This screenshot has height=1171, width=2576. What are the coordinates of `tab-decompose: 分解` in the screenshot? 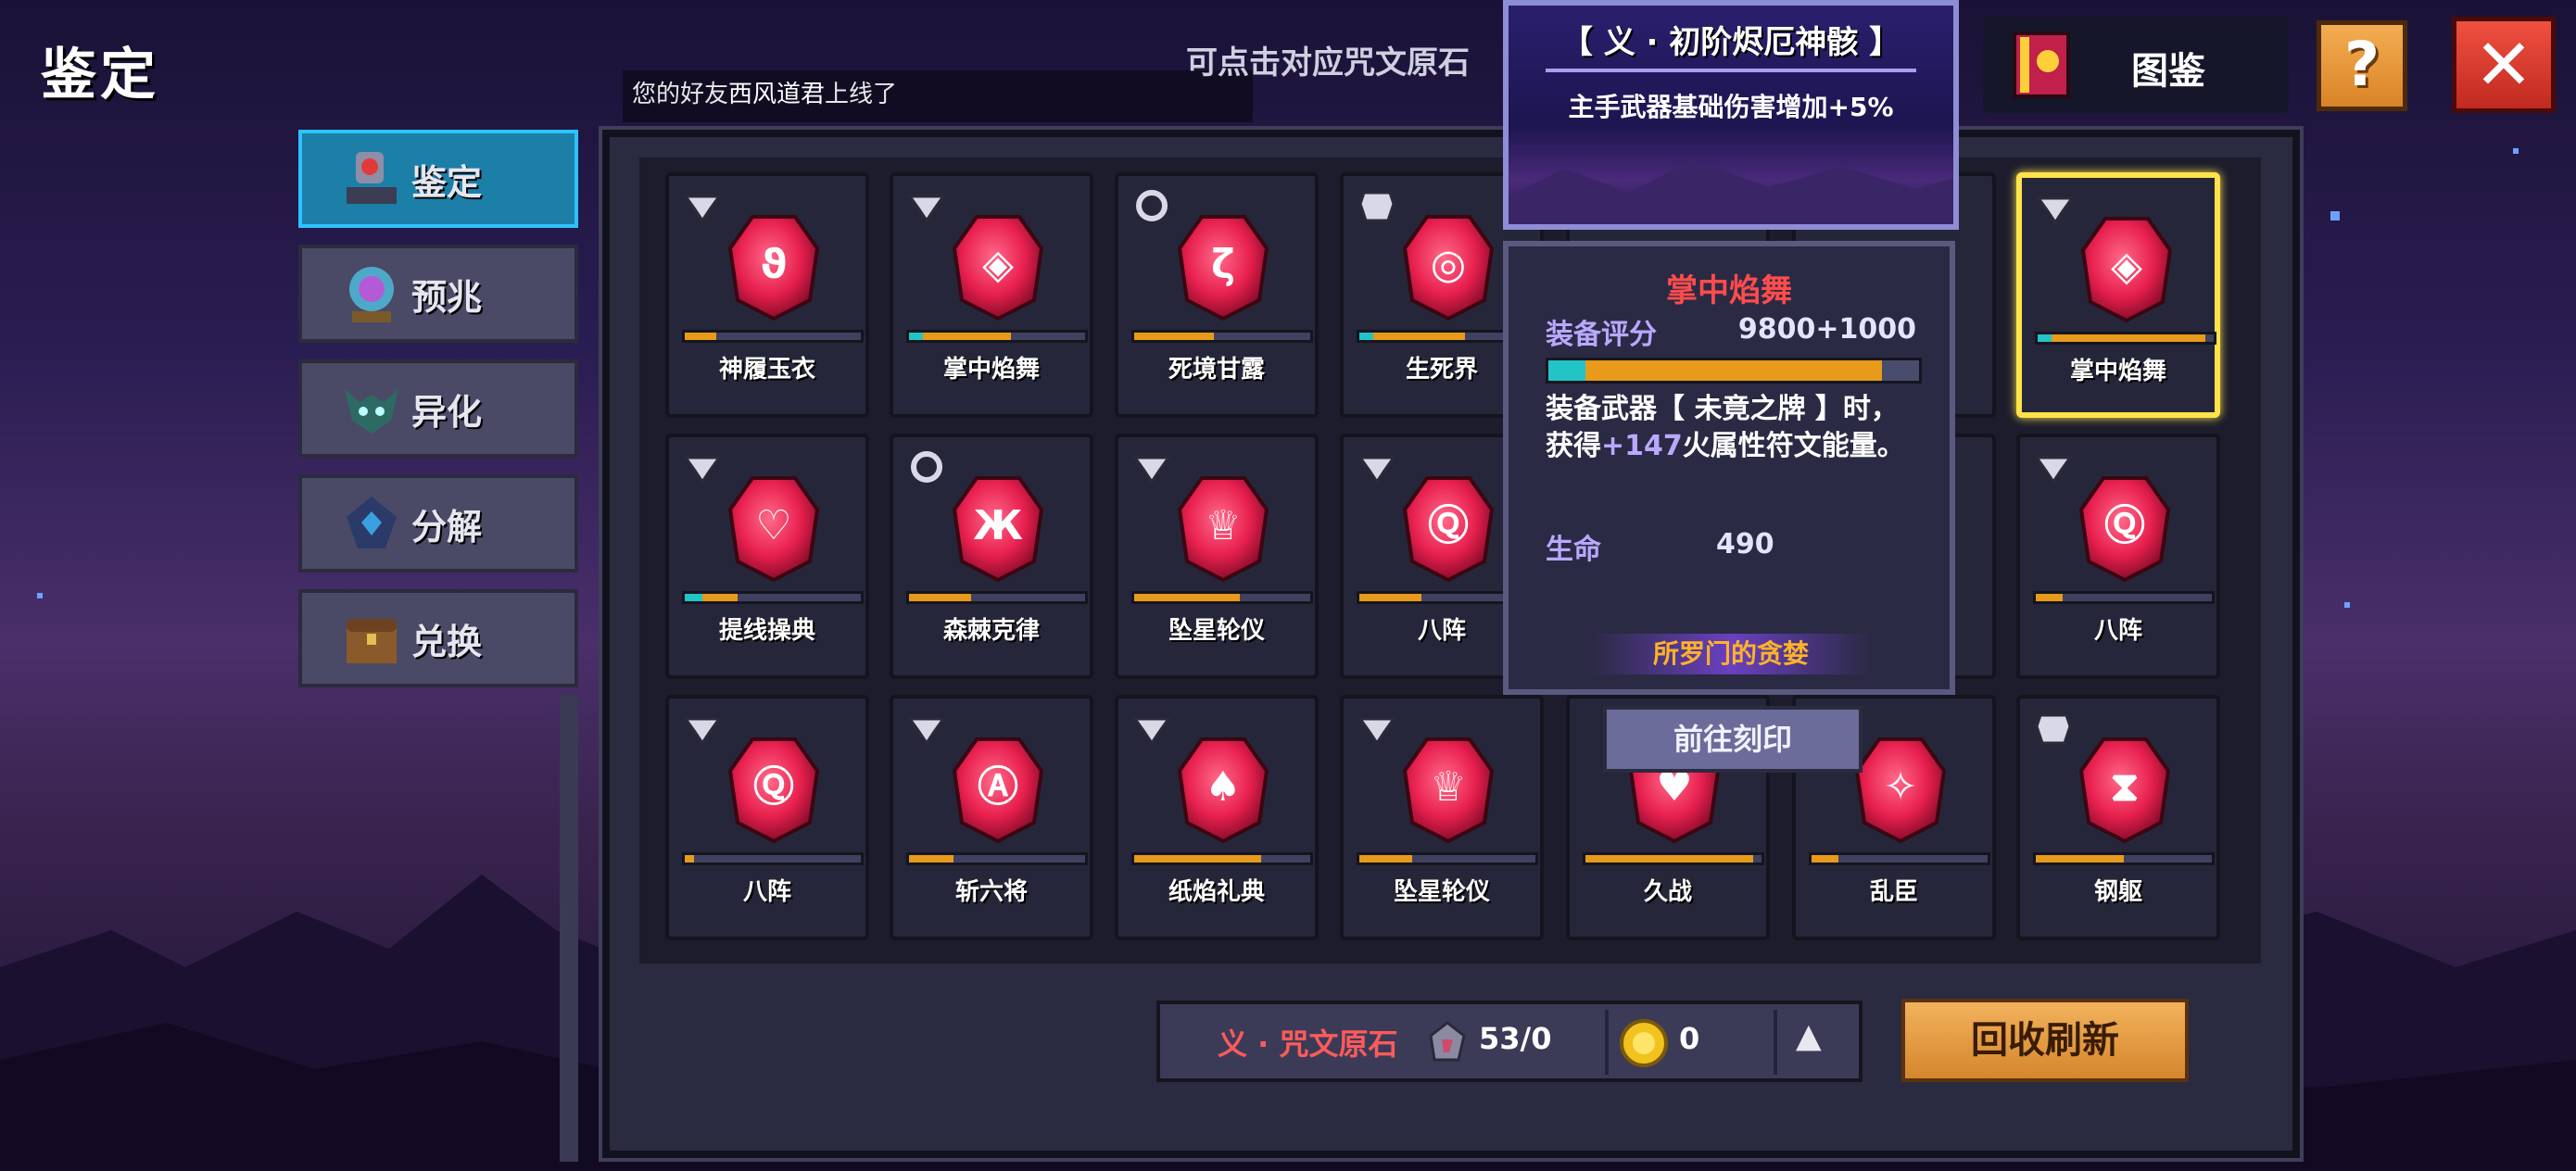 It's located at (438, 523).